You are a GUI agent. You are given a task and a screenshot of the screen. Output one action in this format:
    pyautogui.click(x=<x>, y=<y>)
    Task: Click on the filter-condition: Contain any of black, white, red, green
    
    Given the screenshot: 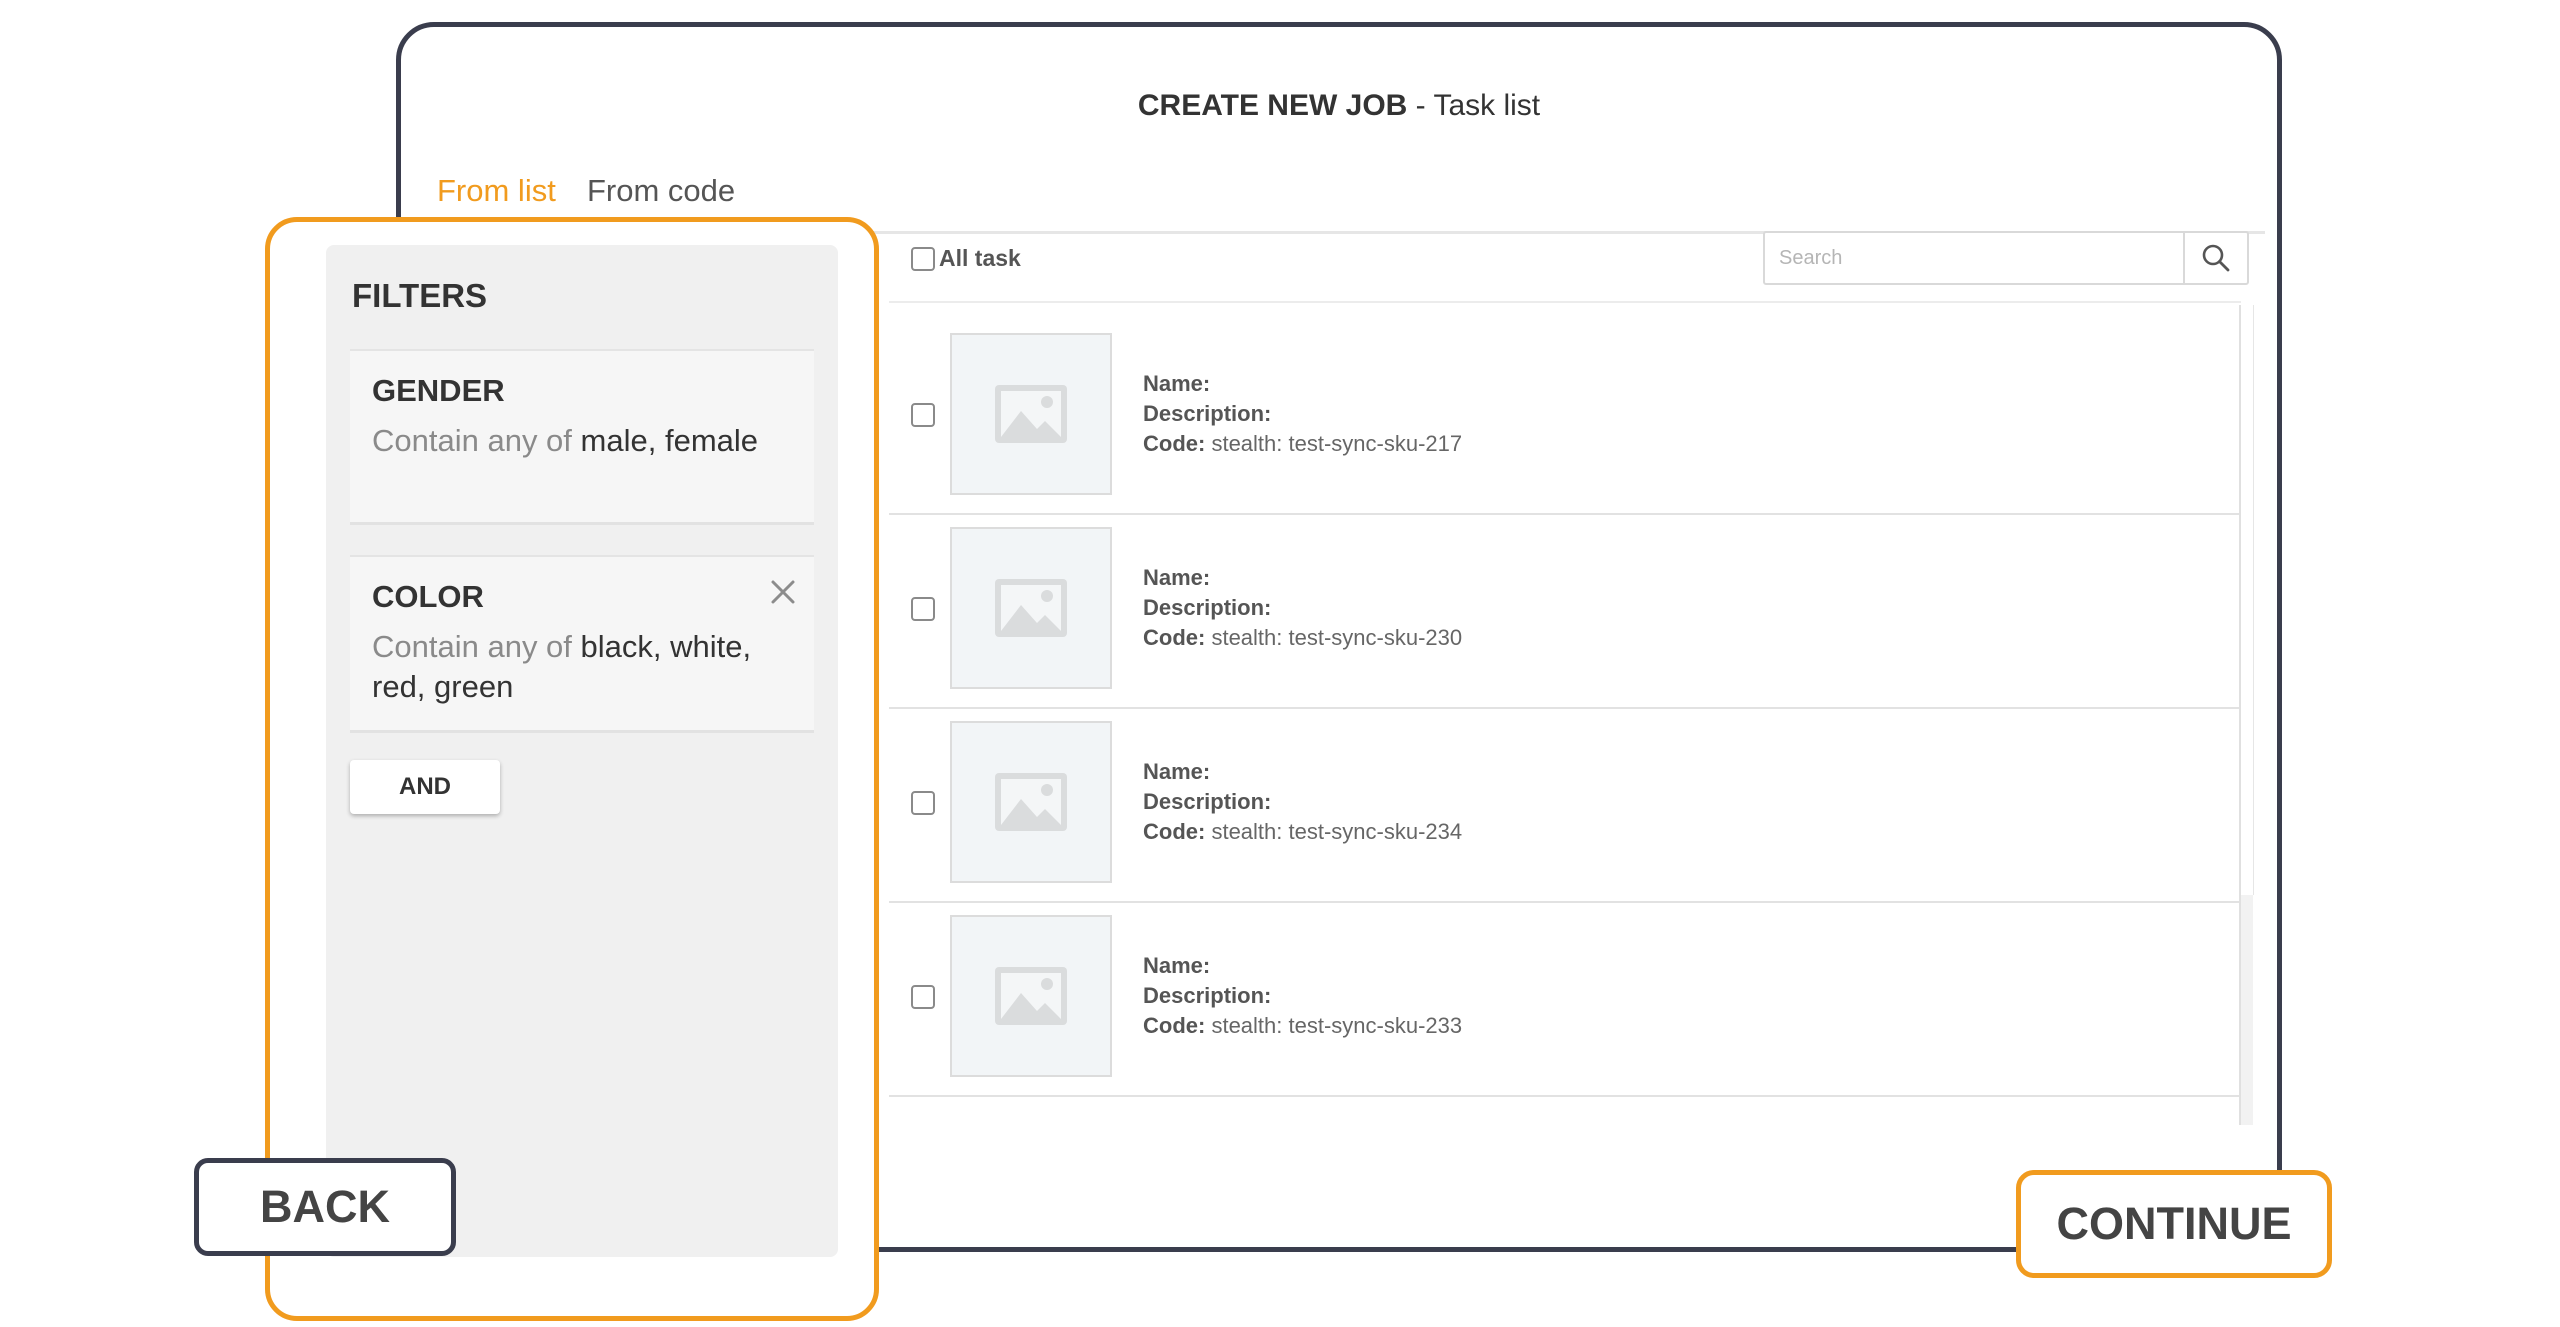 What is the action you would take?
    pyautogui.click(x=582, y=667)
    